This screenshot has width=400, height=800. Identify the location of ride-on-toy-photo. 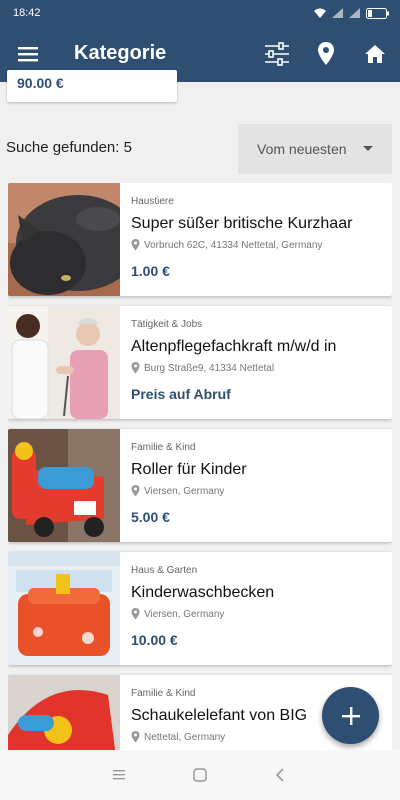
(64, 485).